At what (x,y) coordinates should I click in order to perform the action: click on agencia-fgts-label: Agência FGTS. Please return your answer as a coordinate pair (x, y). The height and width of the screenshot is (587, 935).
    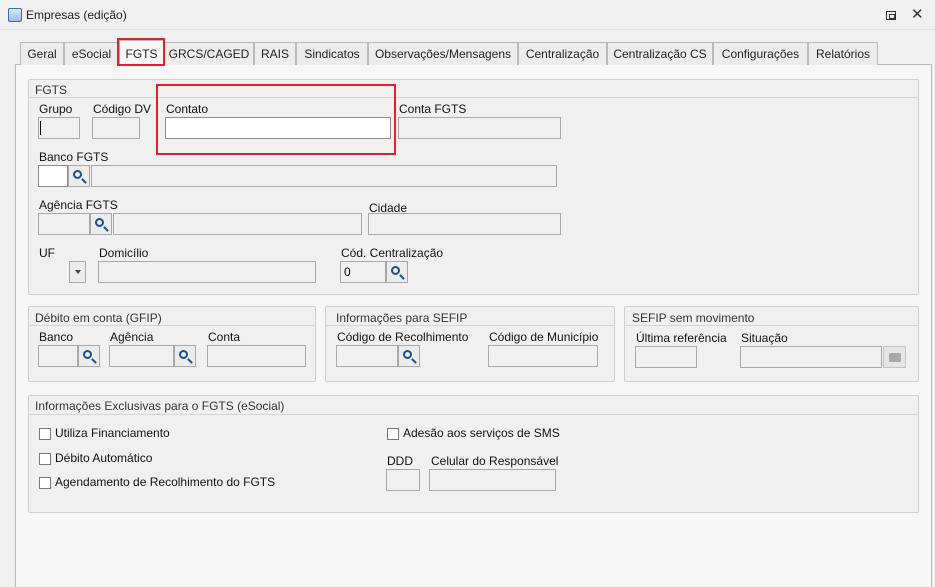
    Looking at the image, I should click on (78, 205).